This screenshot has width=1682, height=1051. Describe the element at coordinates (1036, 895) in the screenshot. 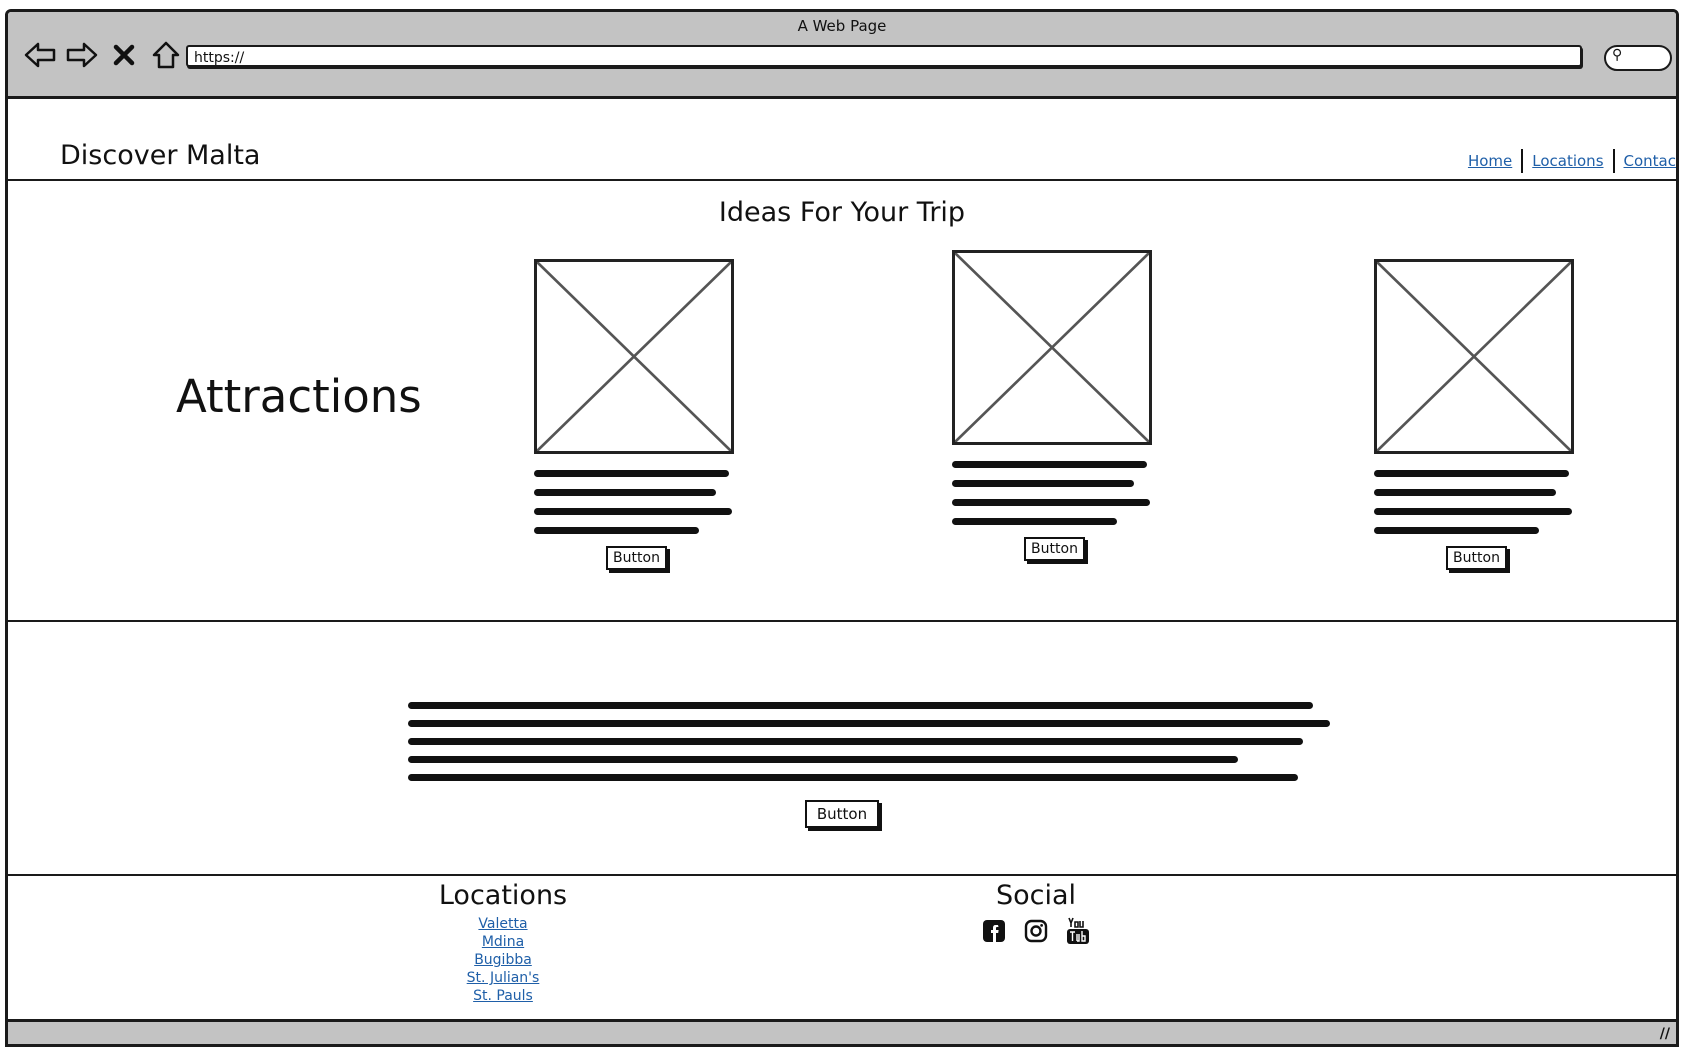

I see `footer-social-heading: Social` at that location.